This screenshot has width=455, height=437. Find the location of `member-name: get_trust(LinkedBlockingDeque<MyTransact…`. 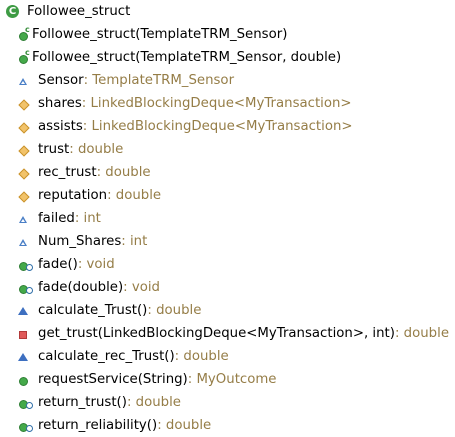

member-name: get_trust(LinkedBlockingDeque<MyTransact… is located at coordinates (216, 333).